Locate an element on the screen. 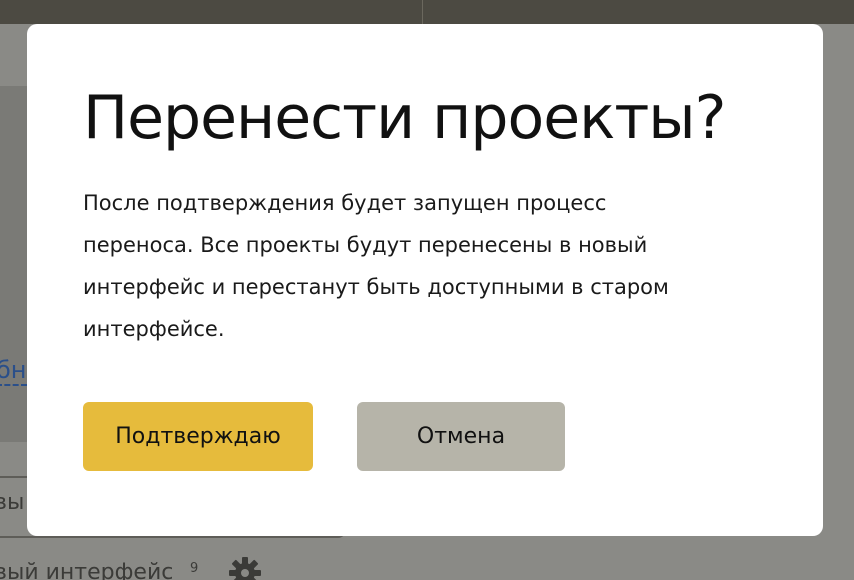 This screenshot has height=580, width=854. background-footer-count: 9 is located at coordinates (194, 568).